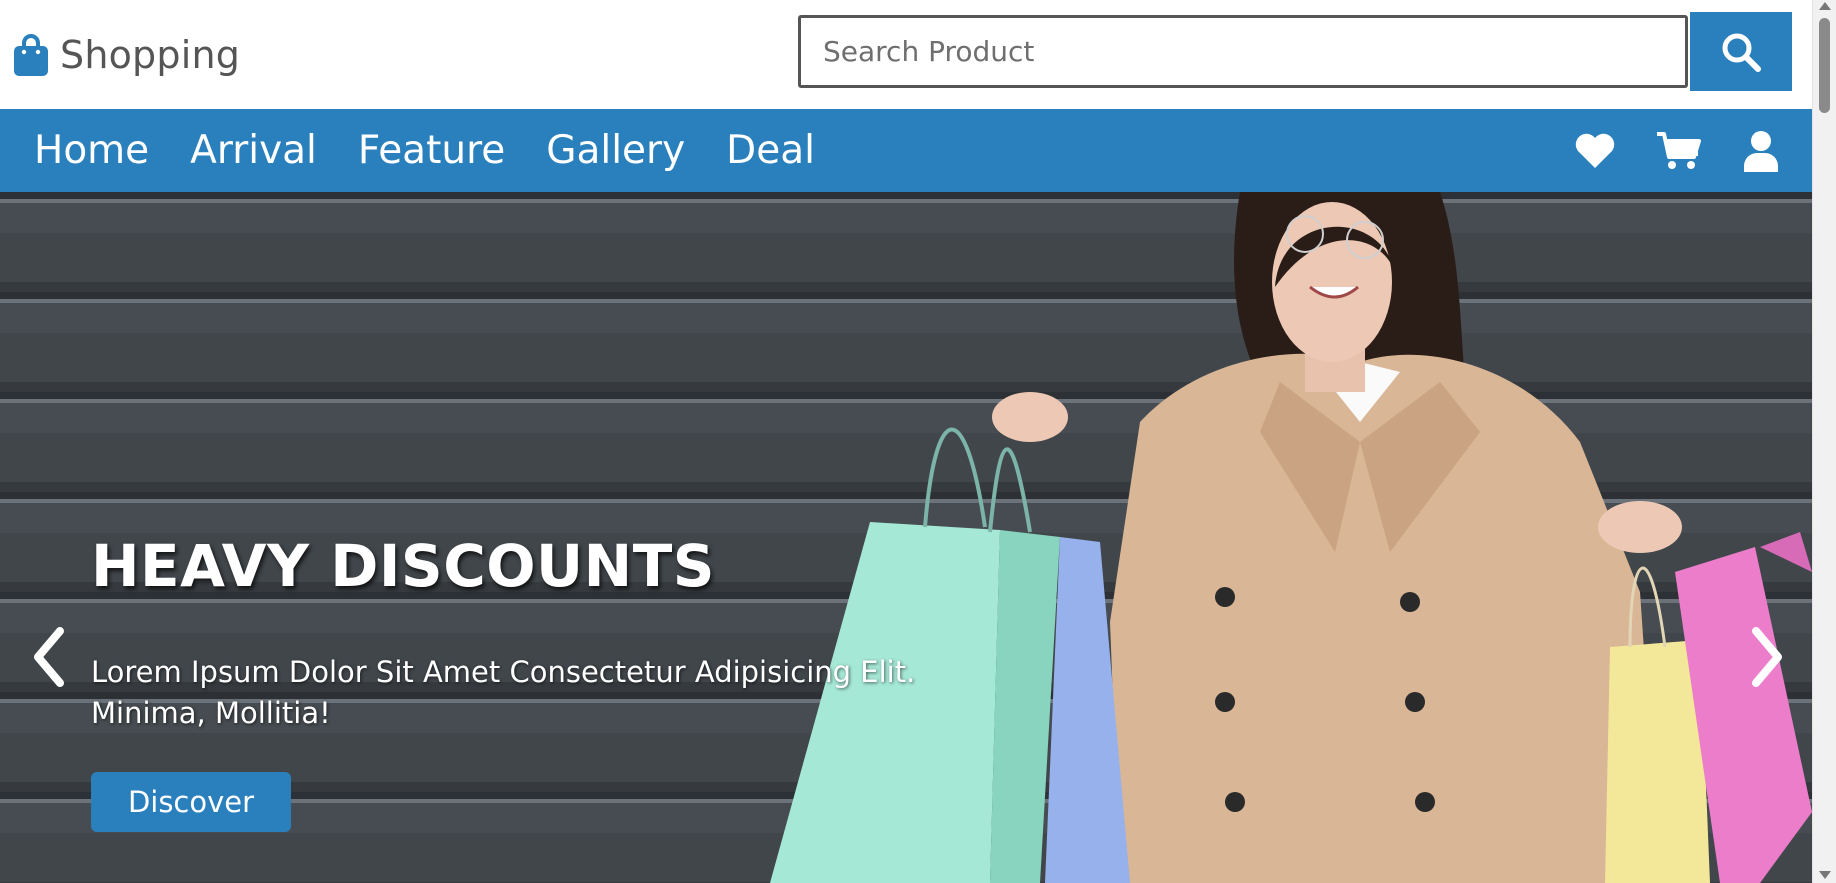 Image resolution: width=1836 pixels, height=883 pixels. I want to click on page-scrollbar, so click(1824, 441).